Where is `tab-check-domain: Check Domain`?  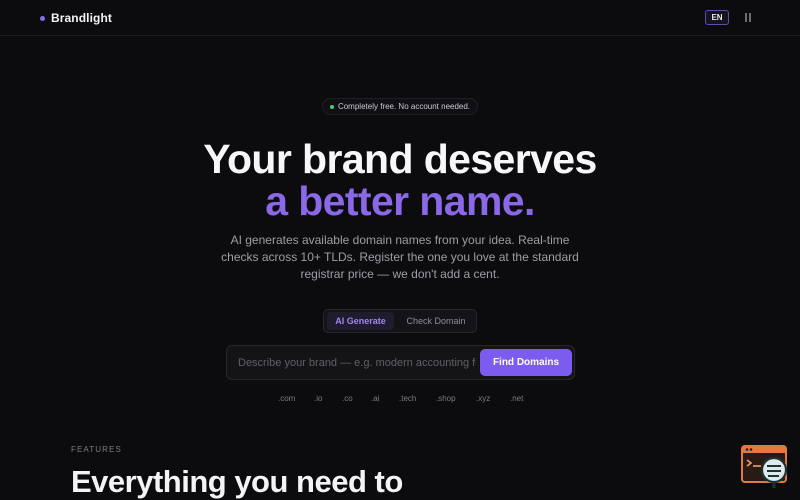 tab-check-domain: Check Domain is located at coordinates (436, 321).